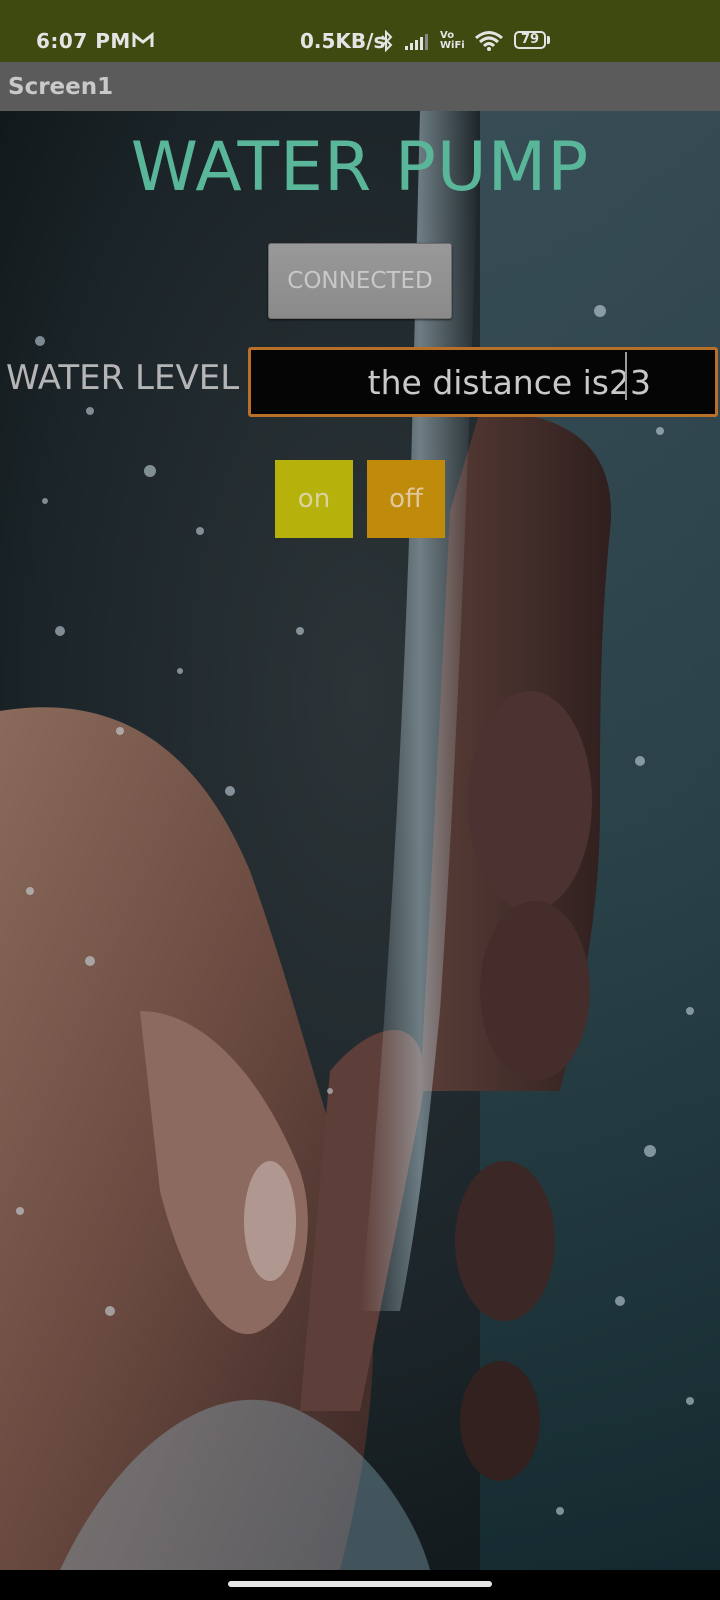 The height and width of the screenshot is (1600, 720). What do you see at coordinates (360, 86) in the screenshot?
I see `app-title-bar: Screen1` at bounding box center [360, 86].